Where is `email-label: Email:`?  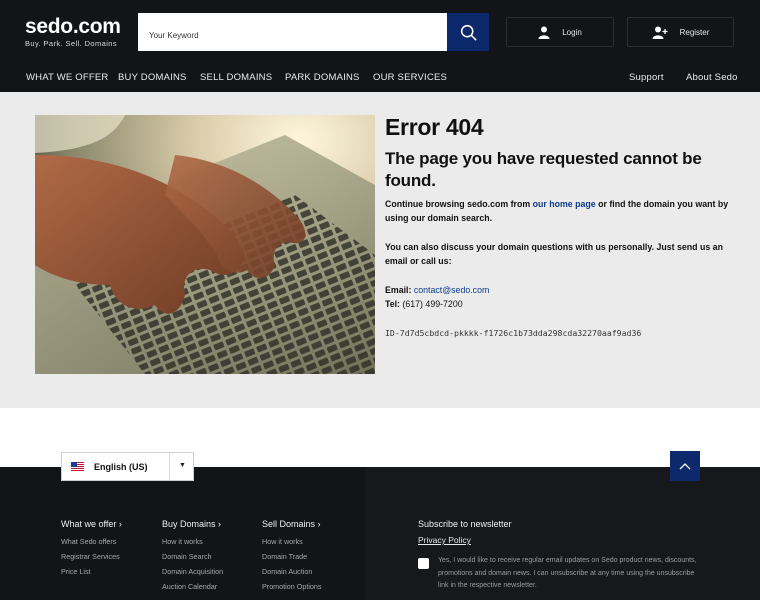
email-label: Email: is located at coordinates (398, 290).